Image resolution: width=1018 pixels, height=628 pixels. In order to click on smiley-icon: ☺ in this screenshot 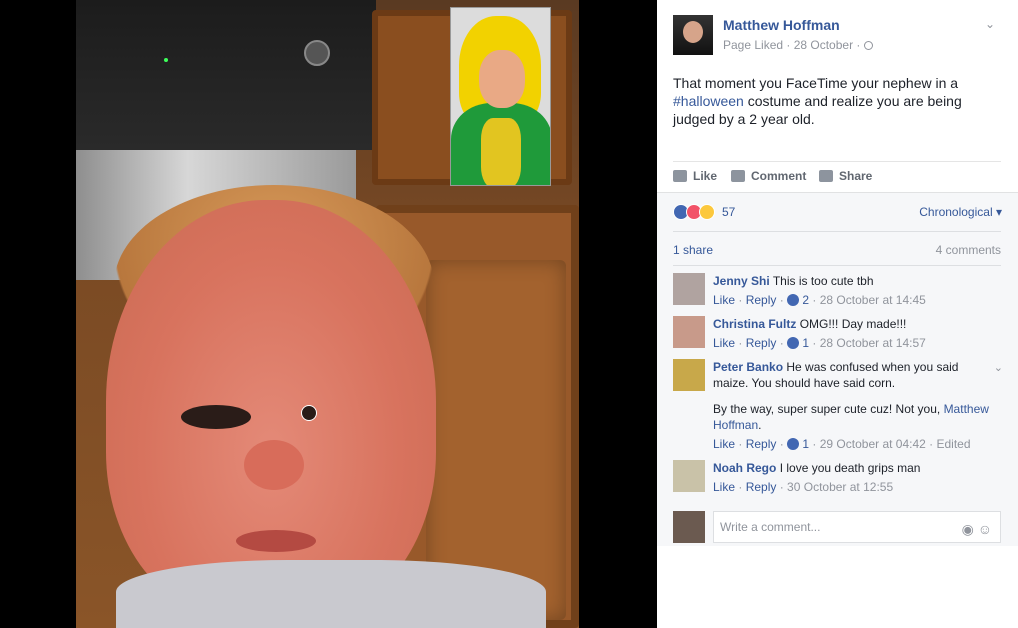, I will do `click(985, 529)`.